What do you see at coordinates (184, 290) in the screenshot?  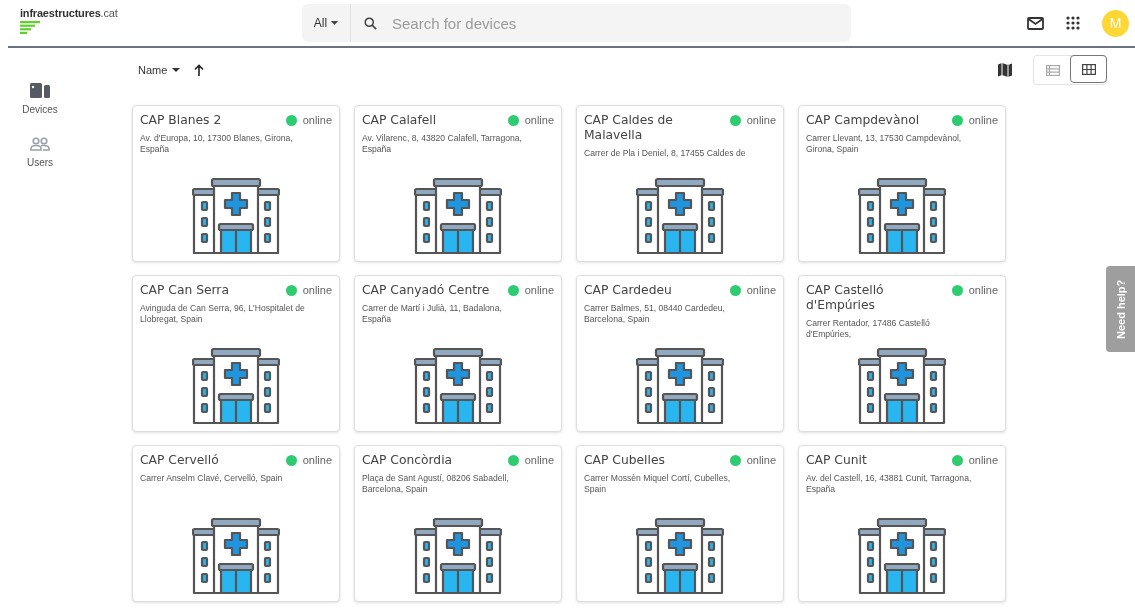 I see `device-name: CAP Can Serra` at bounding box center [184, 290].